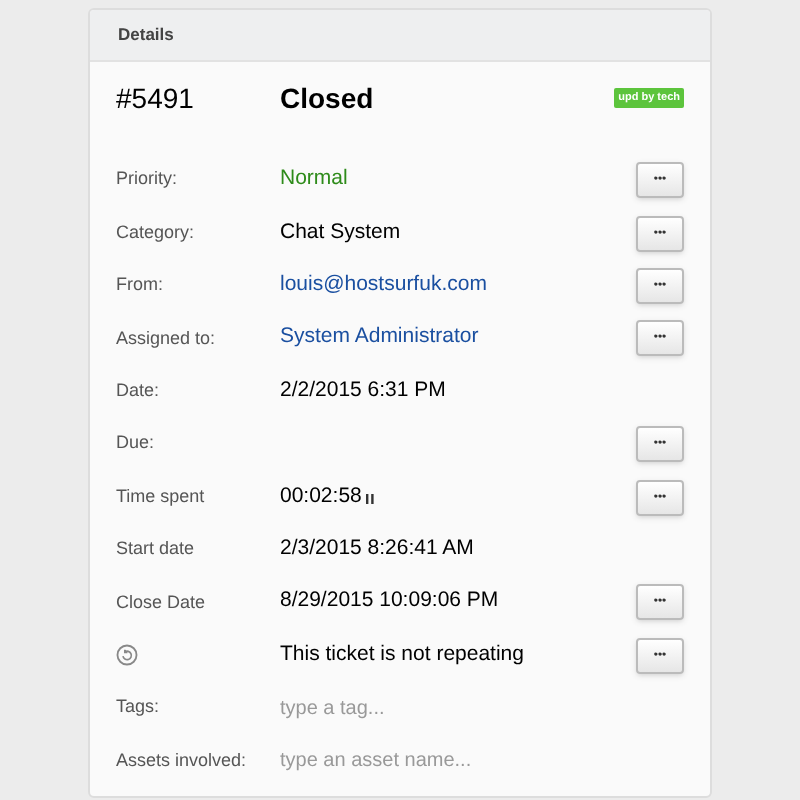 Image resolution: width=800 pixels, height=800 pixels. What do you see at coordinates (363, 390) in the screenshot?
I see `field-value: 2/2/2015 6:31 PM` at bounding box center [363, 390].